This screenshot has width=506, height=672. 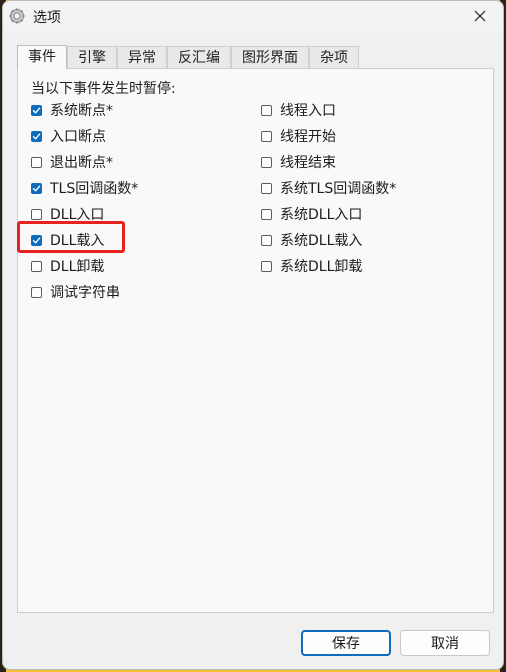 I want to click on option-system-dll-entry: 系统DLL入口, so click(x=311, y=214).